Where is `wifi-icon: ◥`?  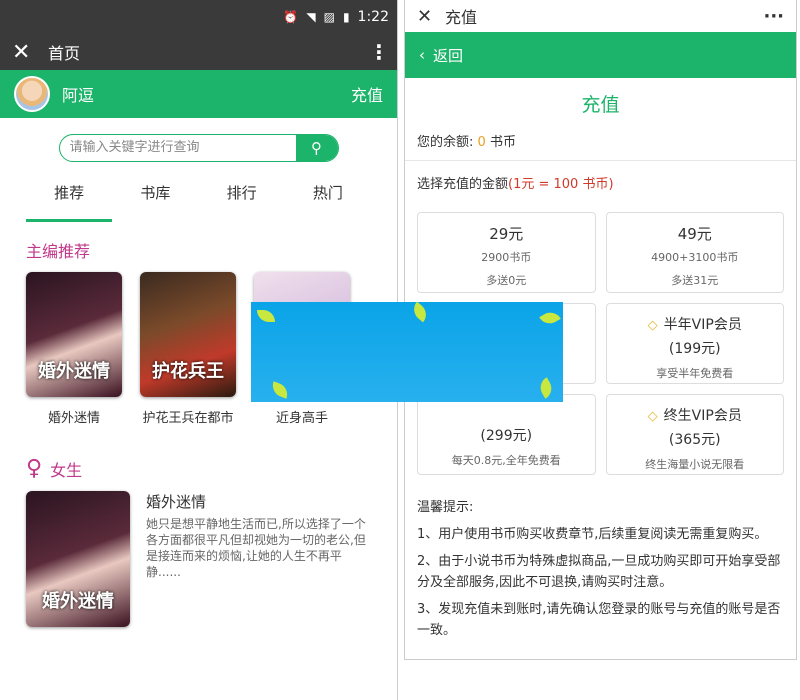
wifi-icon: ◥ is located at coordinates (311, 17).